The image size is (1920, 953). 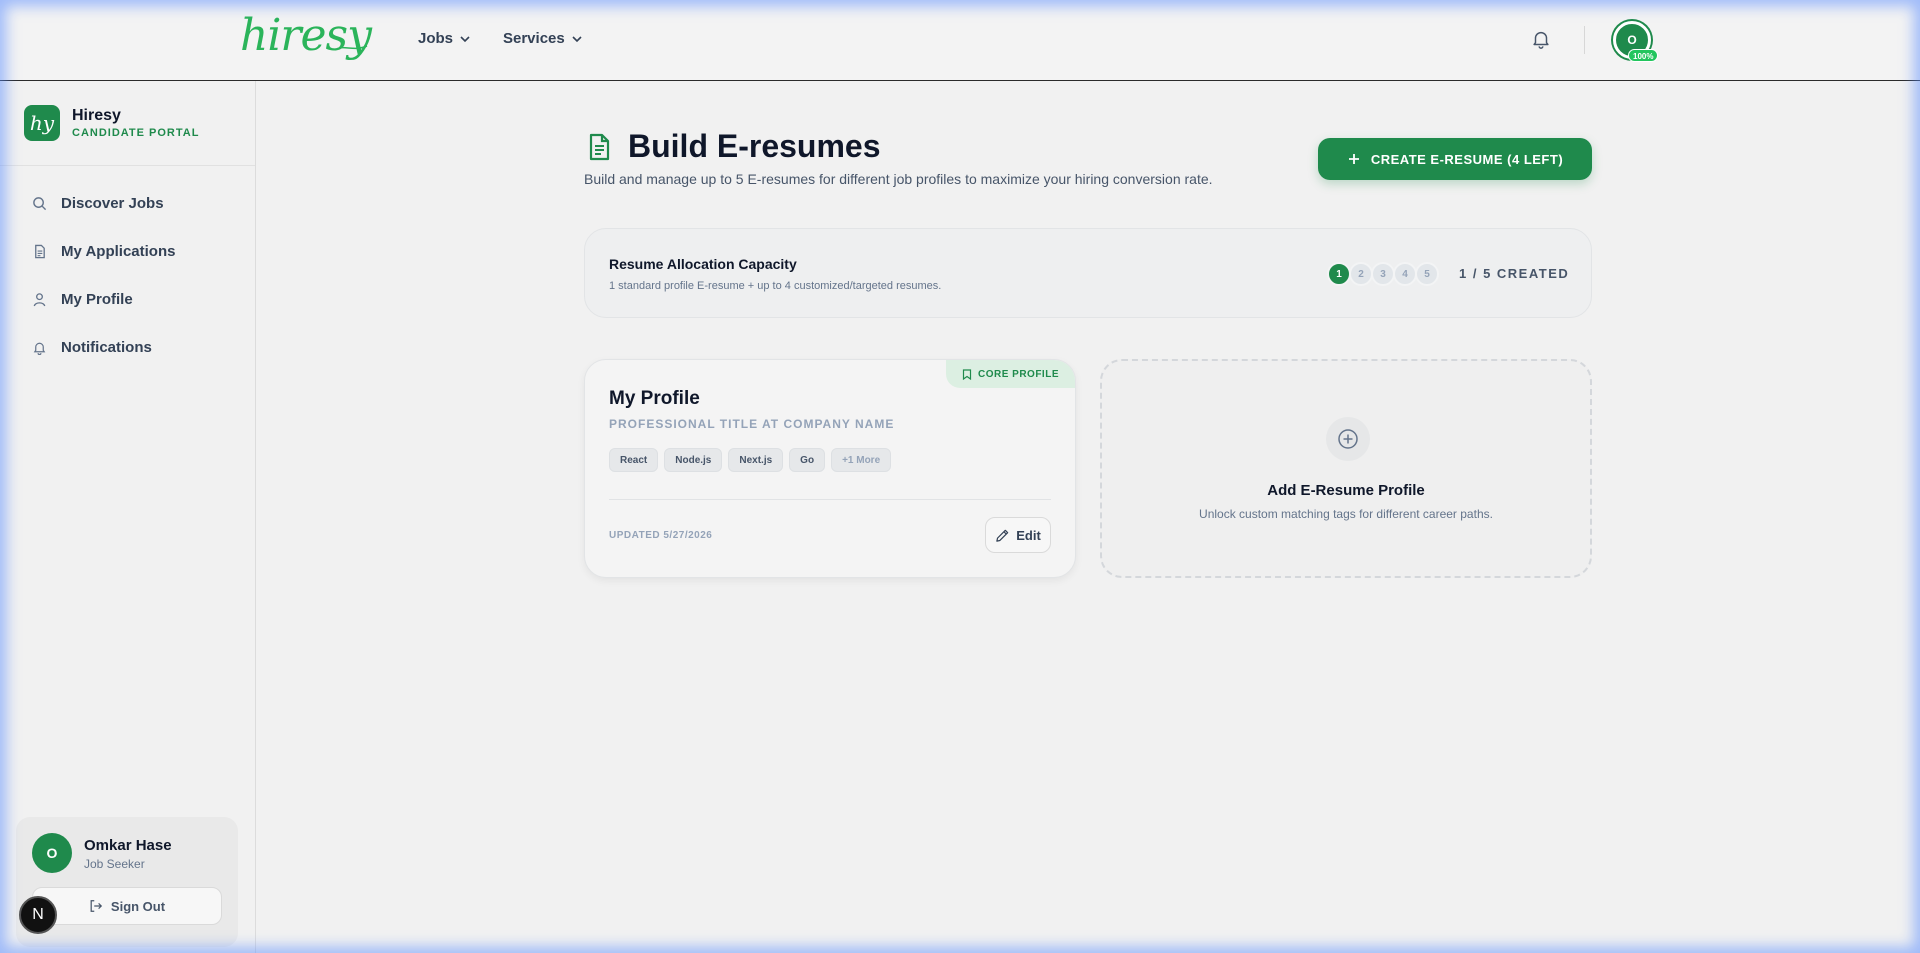 I want to click on topbar-divider, so click(x=1584, y=40).